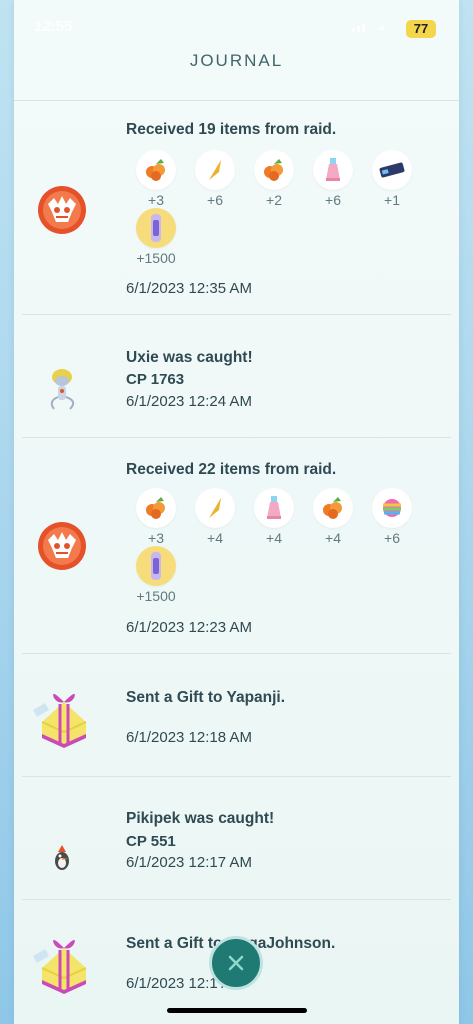 This screenshot has height=1024, width=473. What do you see at coordinates (237, 1010) in the screenshot?
I see `home-indicator` at bounding box center [237, 1010].